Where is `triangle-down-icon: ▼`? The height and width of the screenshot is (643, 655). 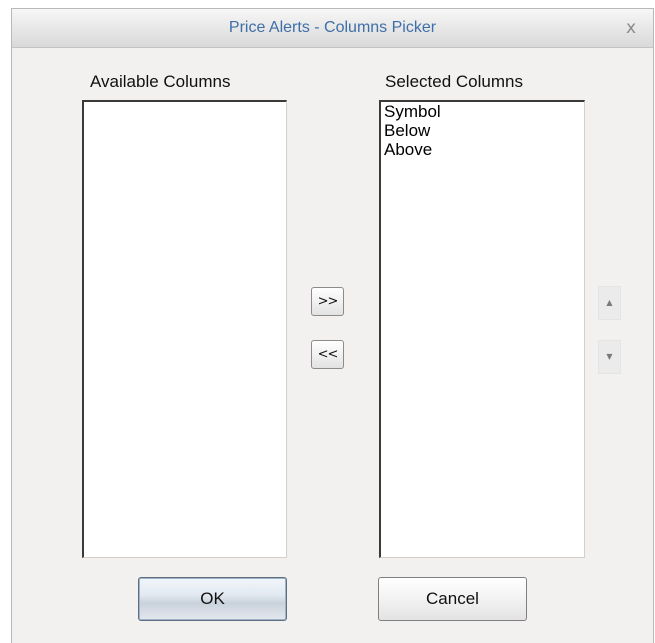
triangle-down-icon: ▼ is located at coordinates (609, 356).